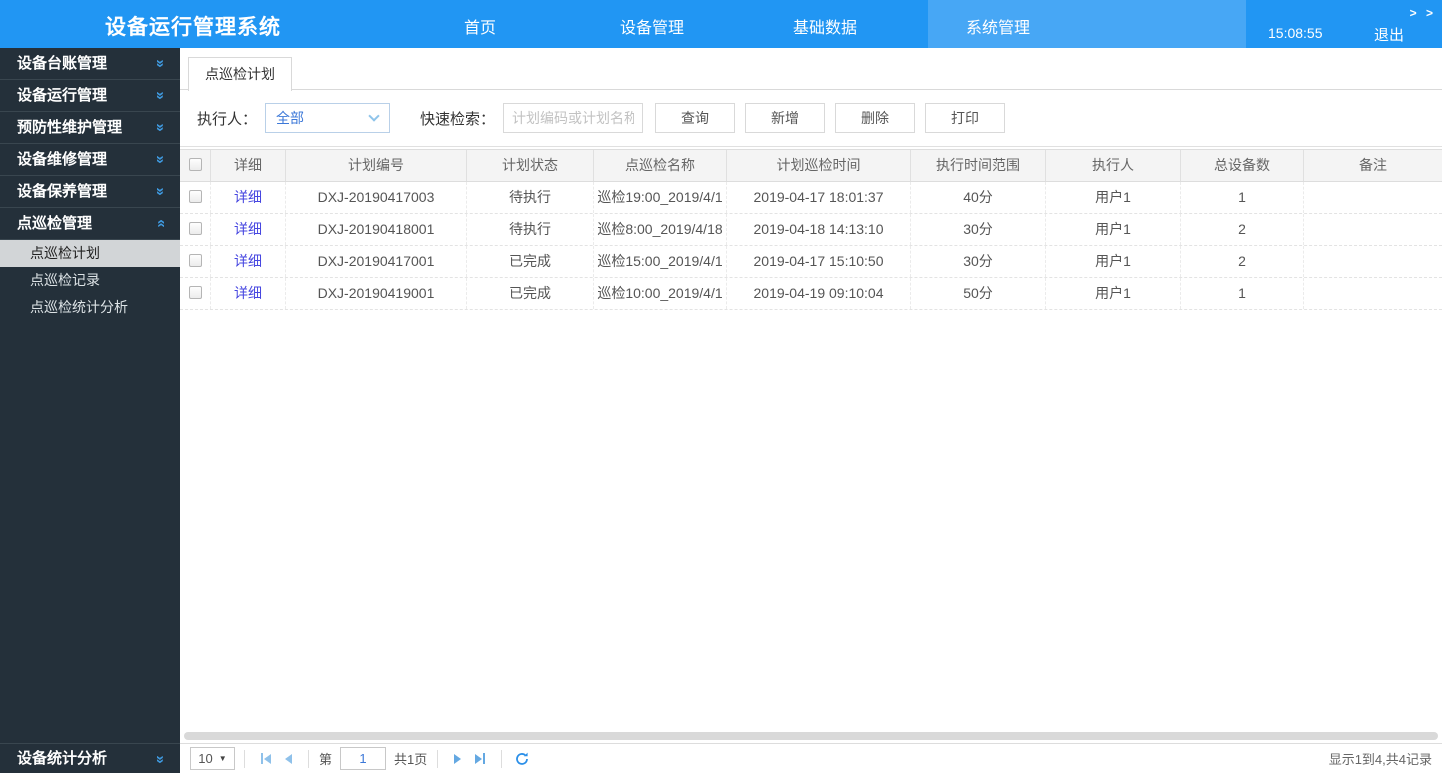  Describe the element at coordinates (1373, 165) in the screenshot. I see `column-header-9: 备注` at that location.